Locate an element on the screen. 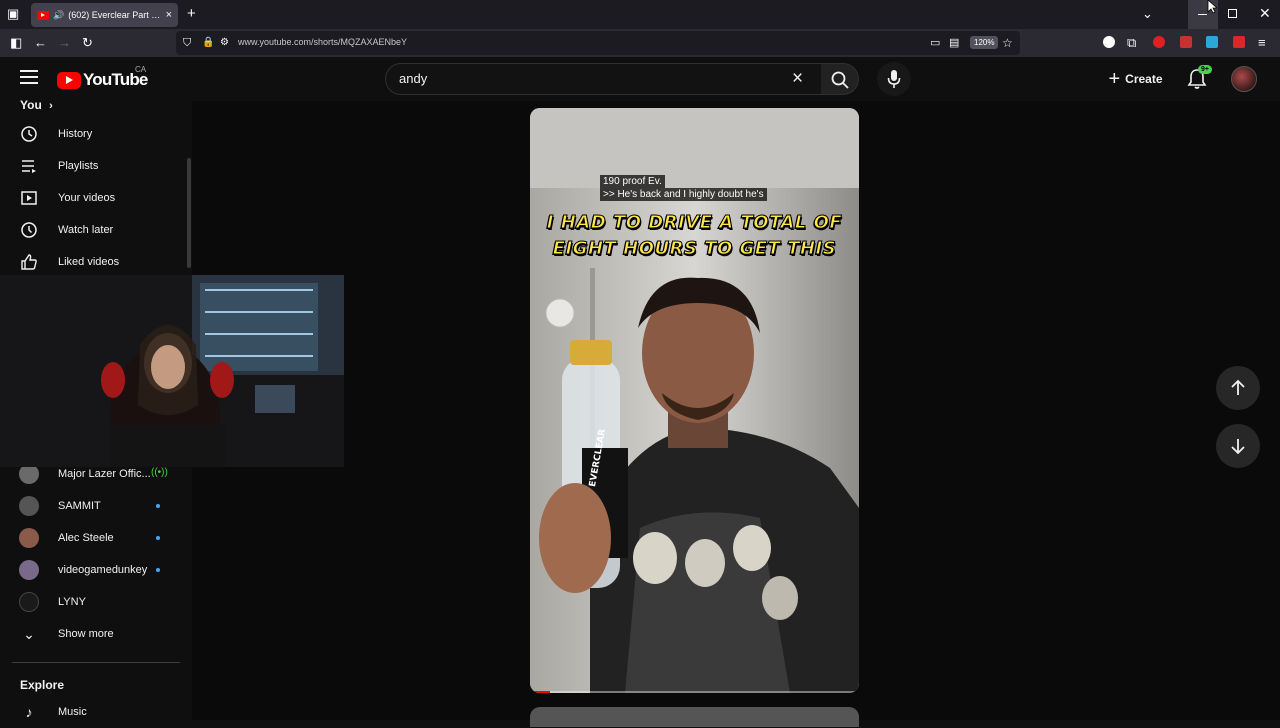  minimize-icon is located at coordinates (1202, 14).